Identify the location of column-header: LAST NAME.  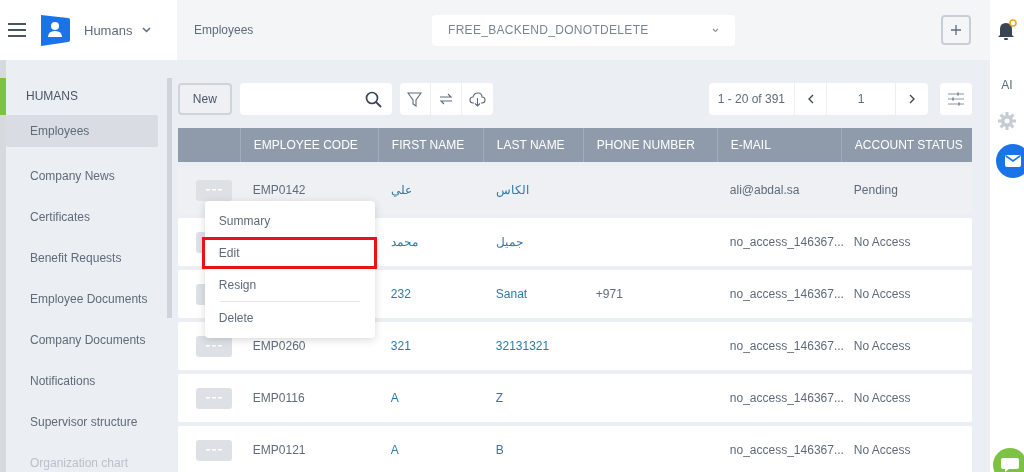
(532, 145).